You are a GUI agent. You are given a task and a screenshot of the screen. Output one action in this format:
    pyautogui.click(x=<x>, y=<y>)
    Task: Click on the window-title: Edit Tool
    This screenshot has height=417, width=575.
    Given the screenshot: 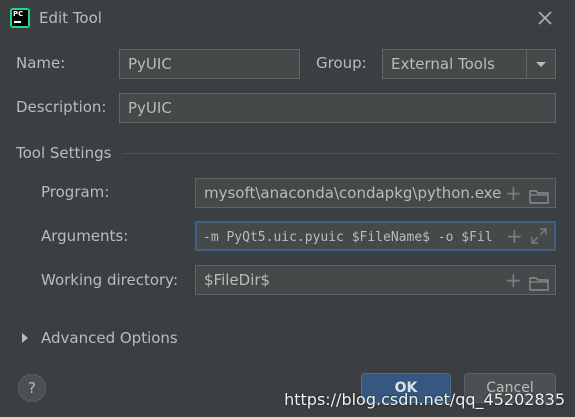 What is the action you would take?
    pyautogui.click(x=70, y=18)
    